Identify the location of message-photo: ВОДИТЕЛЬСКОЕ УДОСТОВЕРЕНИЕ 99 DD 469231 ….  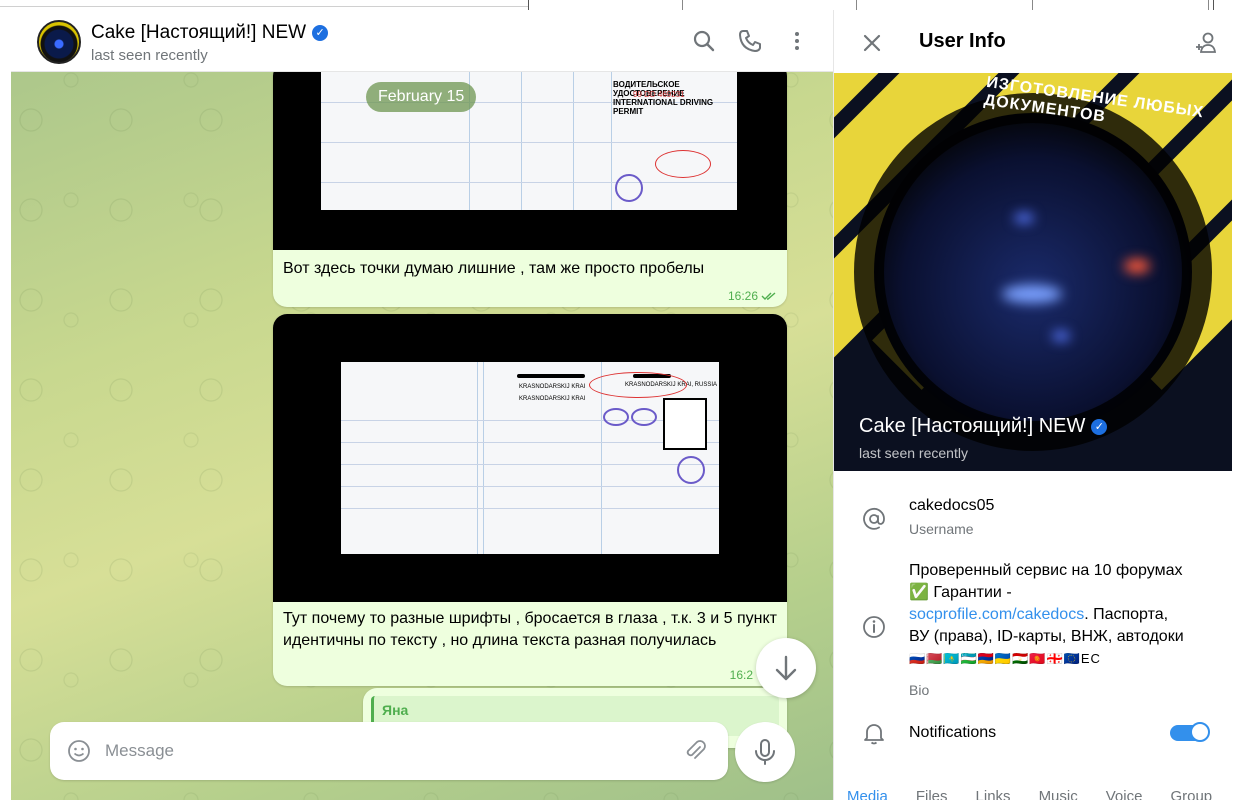
(530, 156).